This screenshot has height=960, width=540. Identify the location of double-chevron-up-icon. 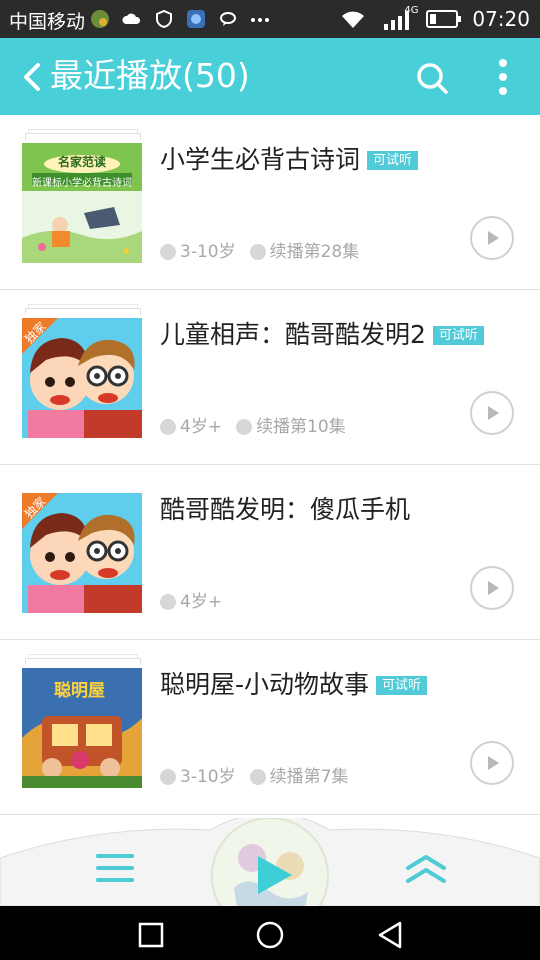
(426, 869).